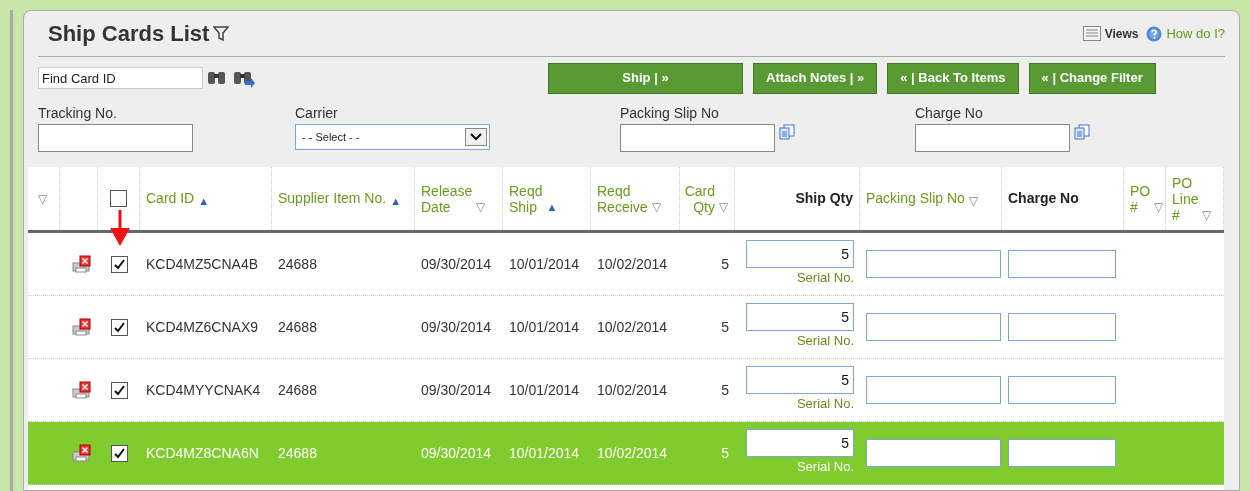 This screenshot has height=491, width=1250. Describe the element at coordinates (824, 198) in the screenshot. I see `column-header: Ship Qty` at that location.